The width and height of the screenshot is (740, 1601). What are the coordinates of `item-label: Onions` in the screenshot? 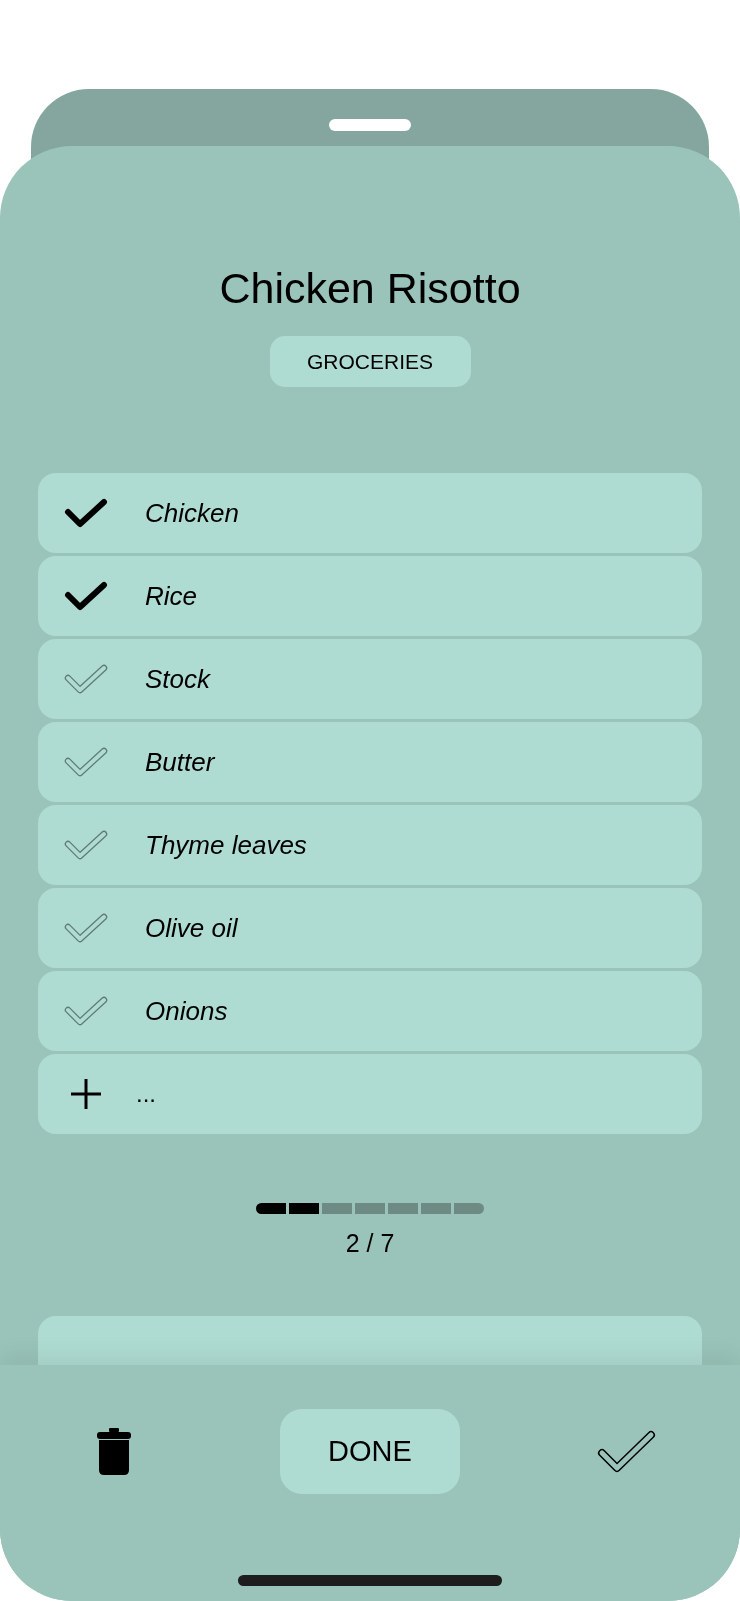 It's located at (186, 1011).